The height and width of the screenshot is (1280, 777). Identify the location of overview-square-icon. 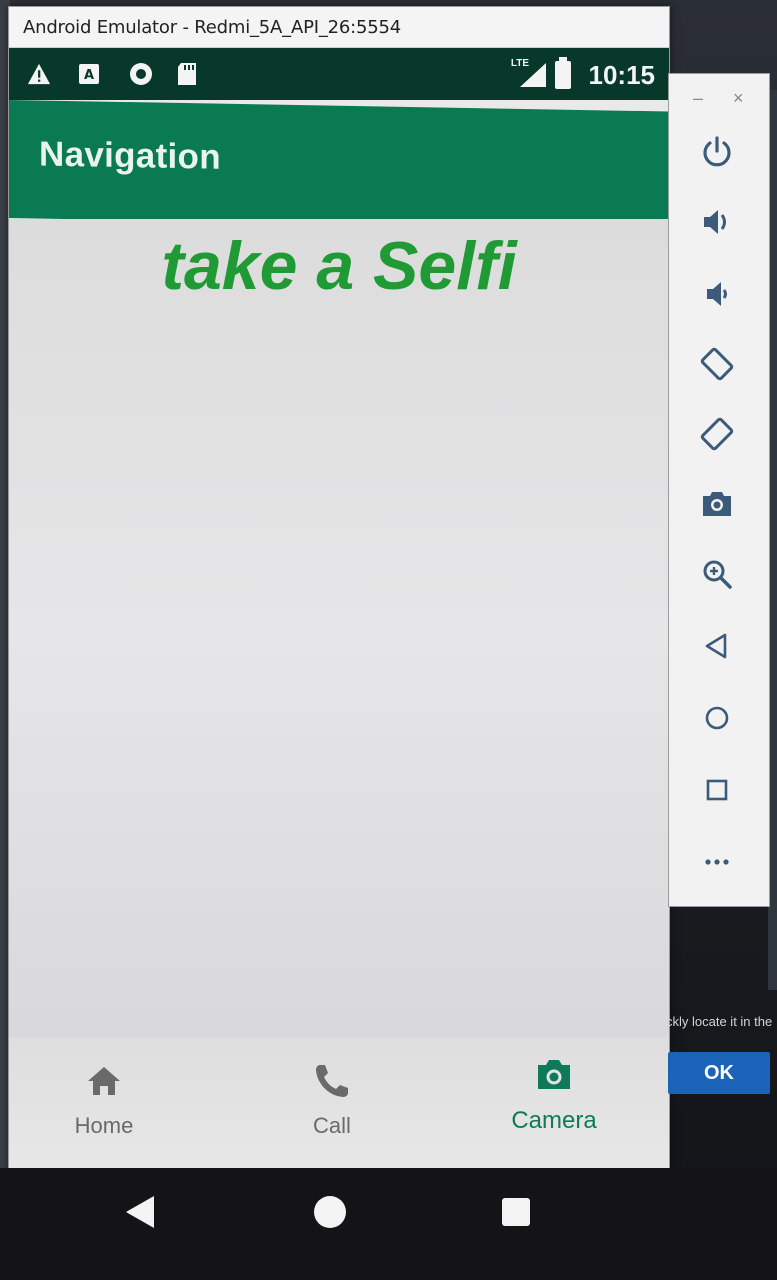
(717, 790).